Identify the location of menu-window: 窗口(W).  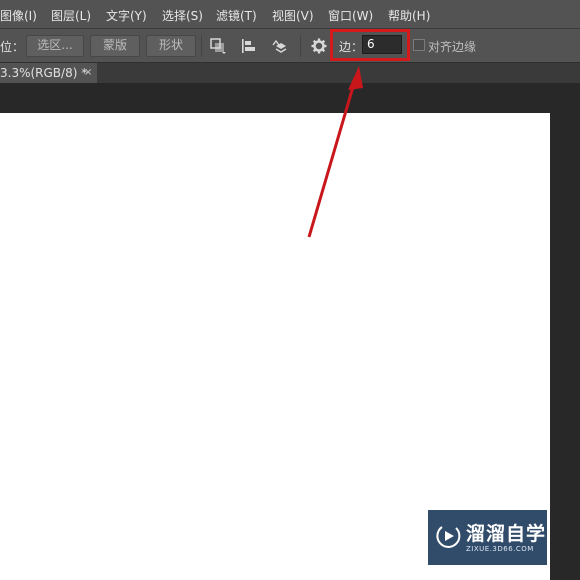
(350, 15).